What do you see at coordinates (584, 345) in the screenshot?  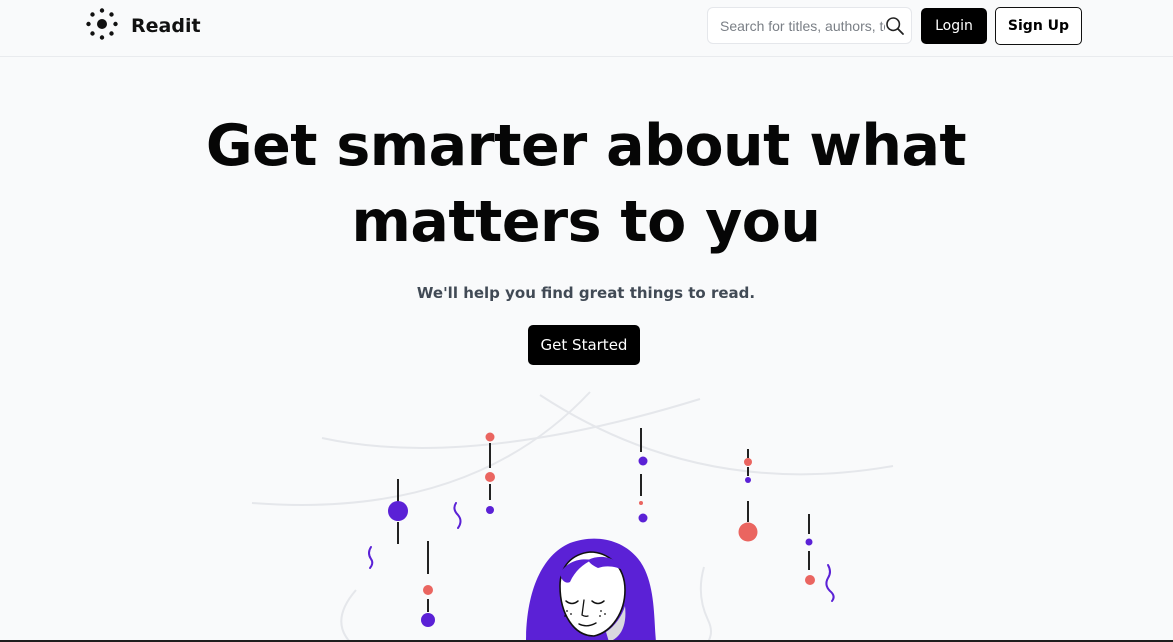 I see `get-started-button: Get Started` at bounding box center [584, 345].